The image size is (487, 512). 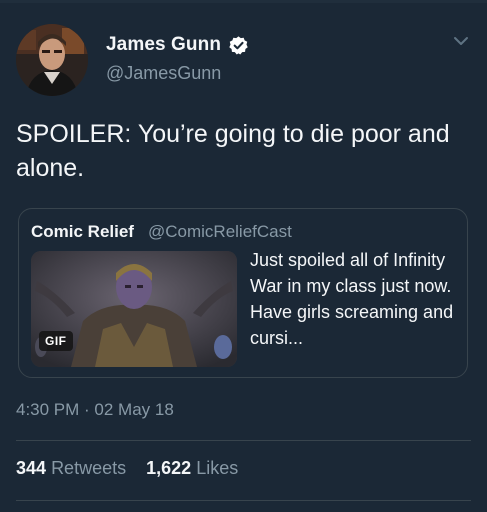 What do you see at coordinates (169, 468) in the screenshot?
I see `likes-count: 1,622` at bounding box center [169, 468].